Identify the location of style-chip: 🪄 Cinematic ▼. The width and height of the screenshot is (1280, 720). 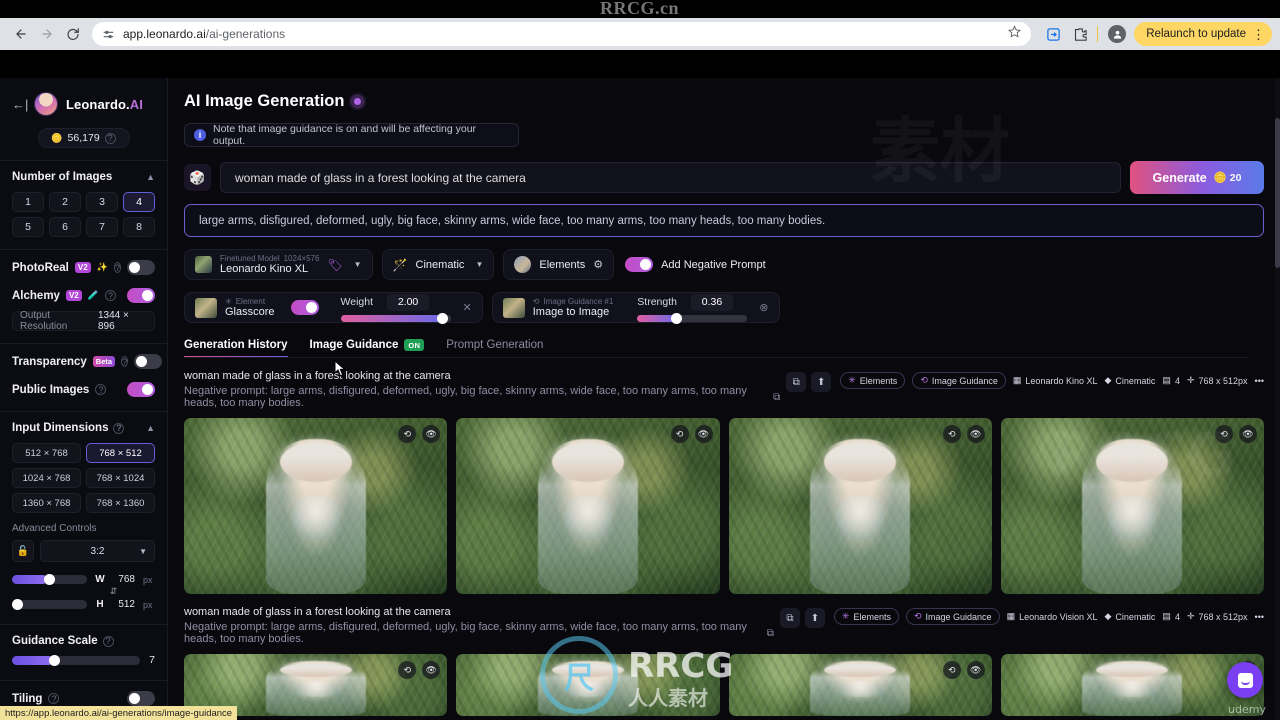
(438, 264).